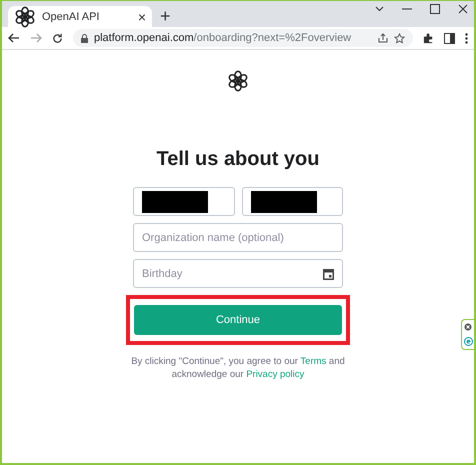 Image resolution: width=476 pixels, height=465 pixels. Describe the element at coordinates (238, 273) in the screenshot. I see `birthday-field: Birthday` at that location.